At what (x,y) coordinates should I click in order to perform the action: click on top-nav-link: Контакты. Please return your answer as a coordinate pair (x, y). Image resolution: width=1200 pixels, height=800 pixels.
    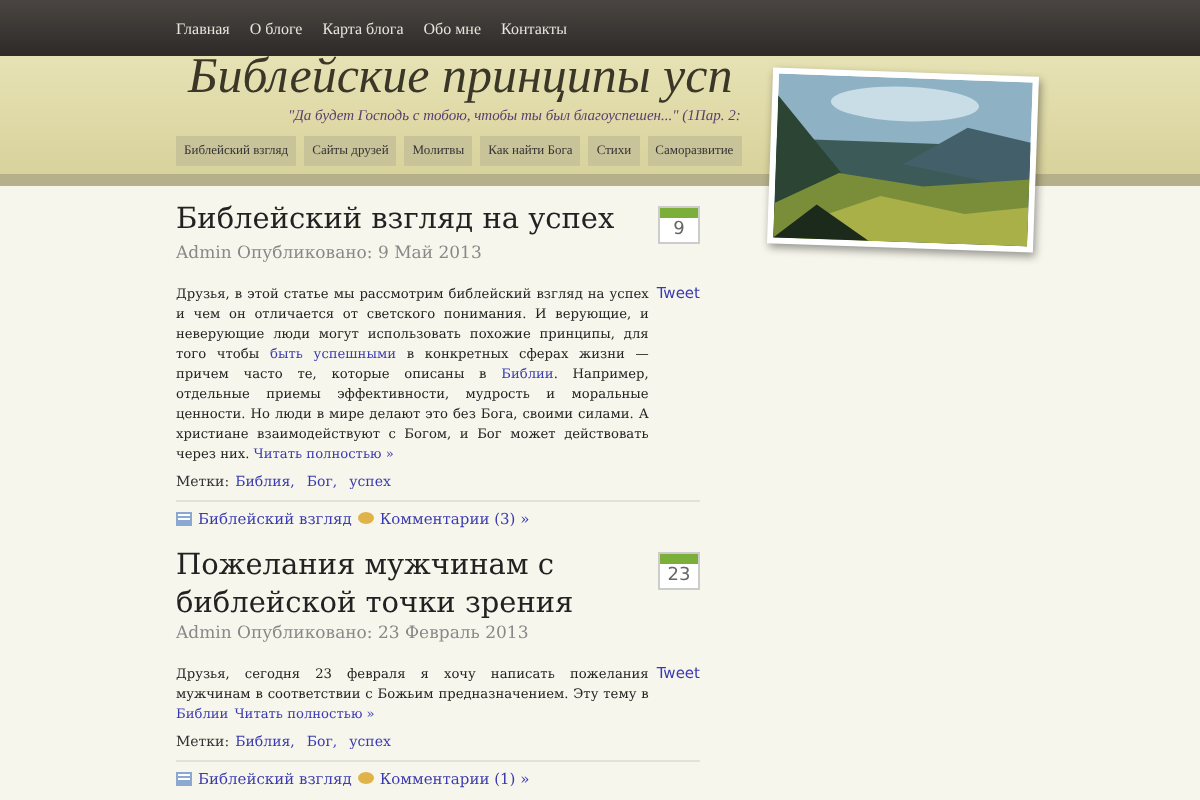
    Looking at the image, I should click on (534, 28).